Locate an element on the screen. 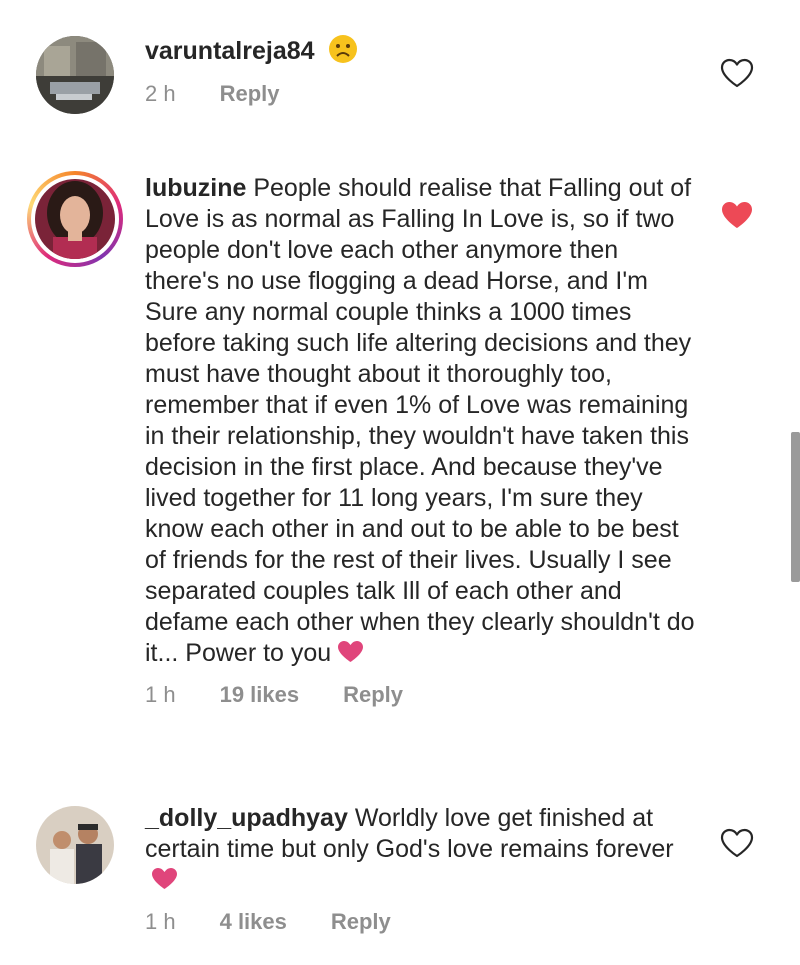 This screenshot has height=965, width=800. sad-face-emoji is located at coordinates (343, 49).